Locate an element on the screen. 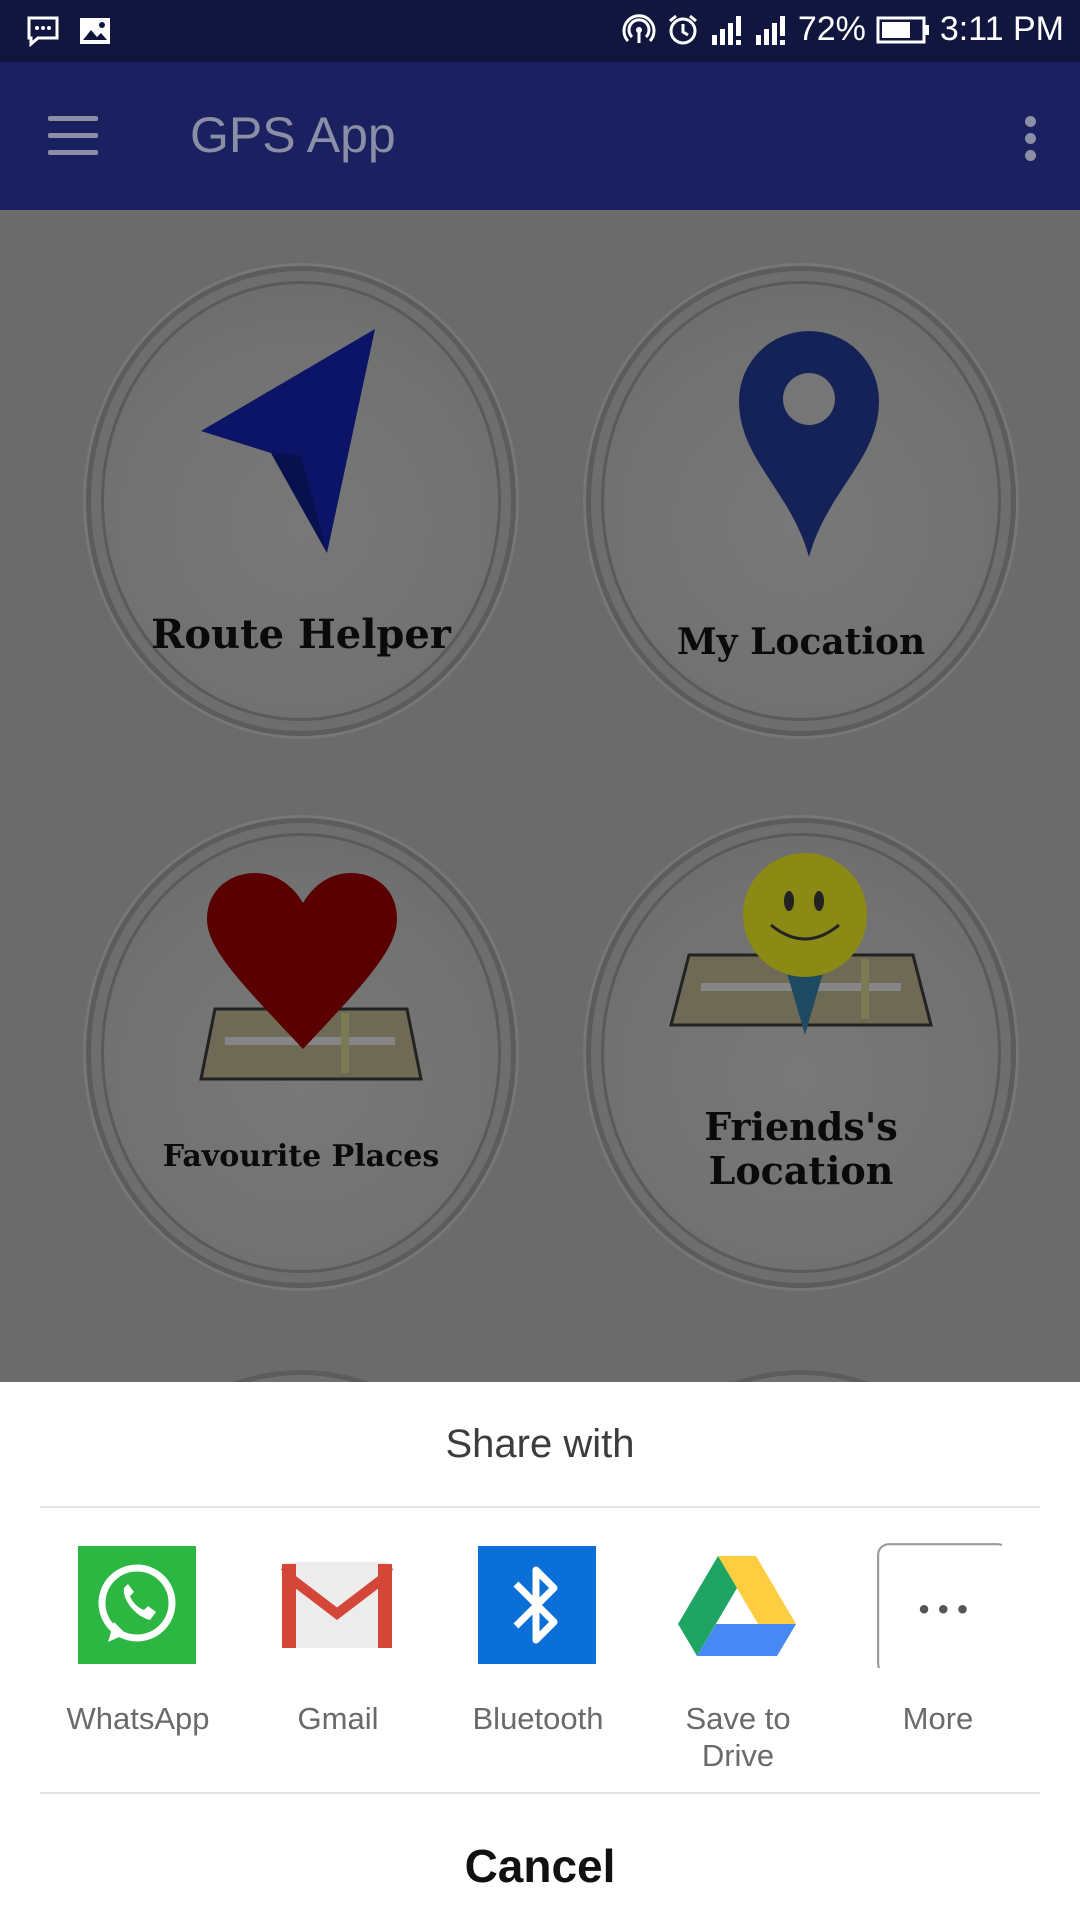 The width and height of the screenshot is (1080, 1920). tile-friends-location: Friends's Location is located at coordinates (801, 1053).